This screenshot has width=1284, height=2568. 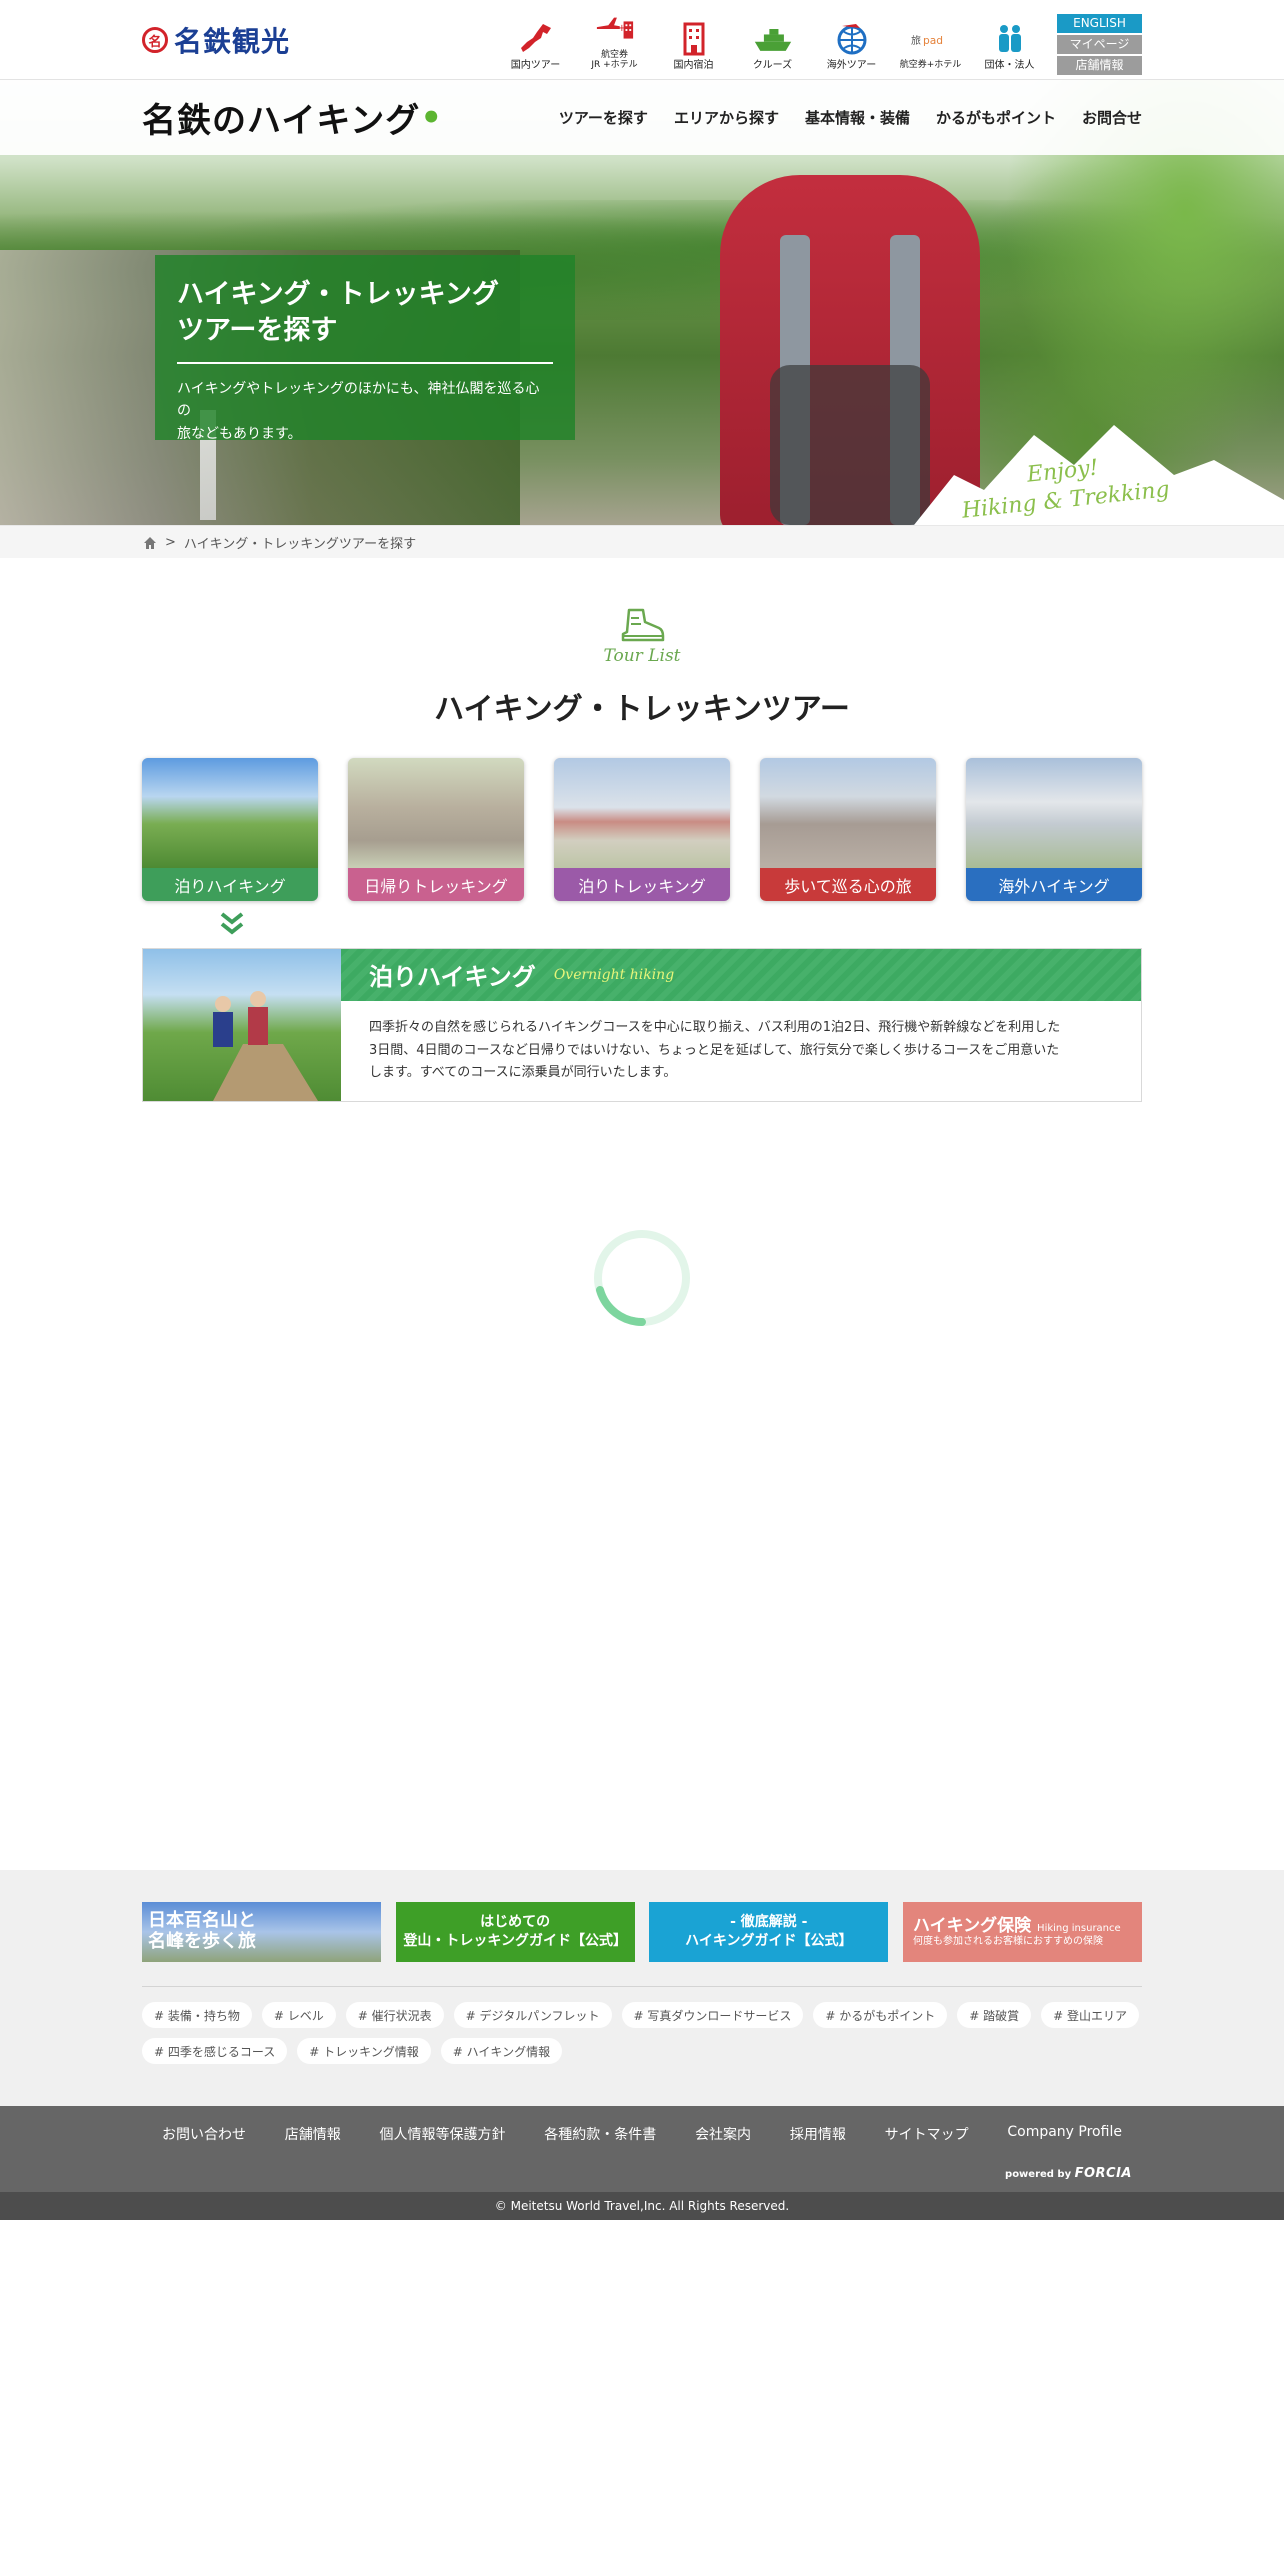 I want to click on tour-list-title: ハイキング・トレッキンツアー, so click(x=642, y=709).